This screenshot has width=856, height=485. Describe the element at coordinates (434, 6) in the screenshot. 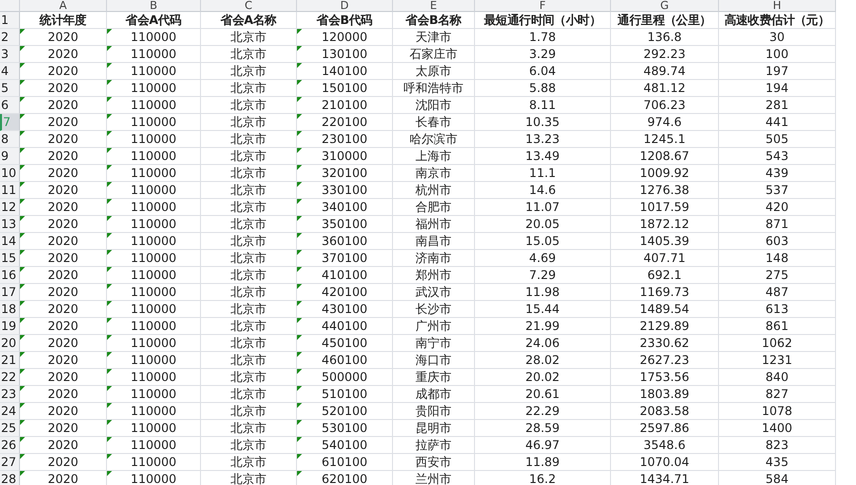

I see `column-header: E` at that location.